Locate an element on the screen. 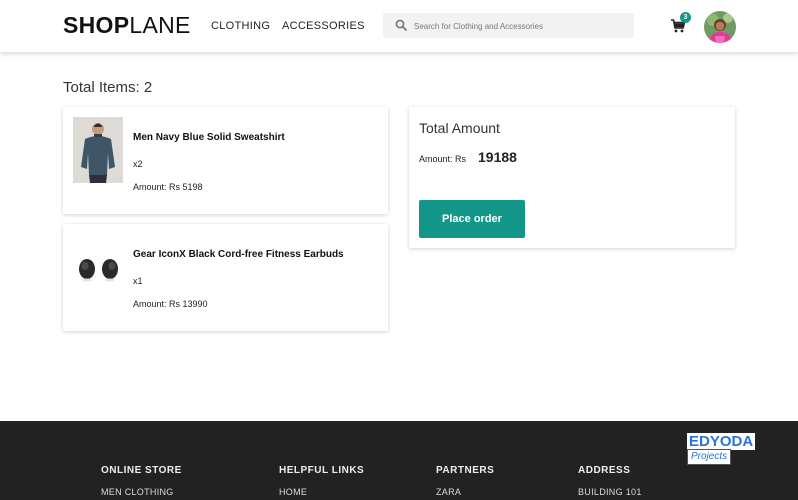 The width and height of the screenshot is (798, 500). footer-heading-partners: PARTNERS is located at coordinates (465, 470).